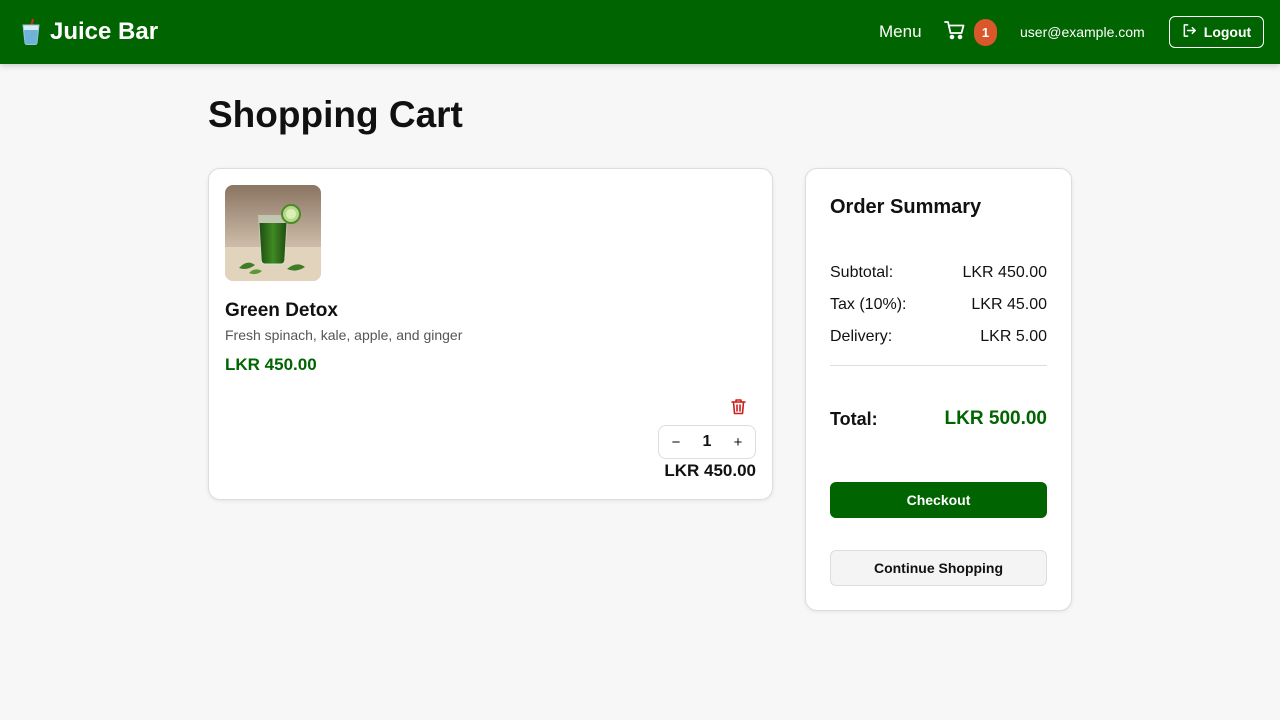 Image resolution: width=1280 pixels, height=720 pixels. What do you see at coordinates (344, 335) in the screenshot?
I see `product-description: Fresh spinach, kale, apple, and ginger` at bounding box center [344, 335].